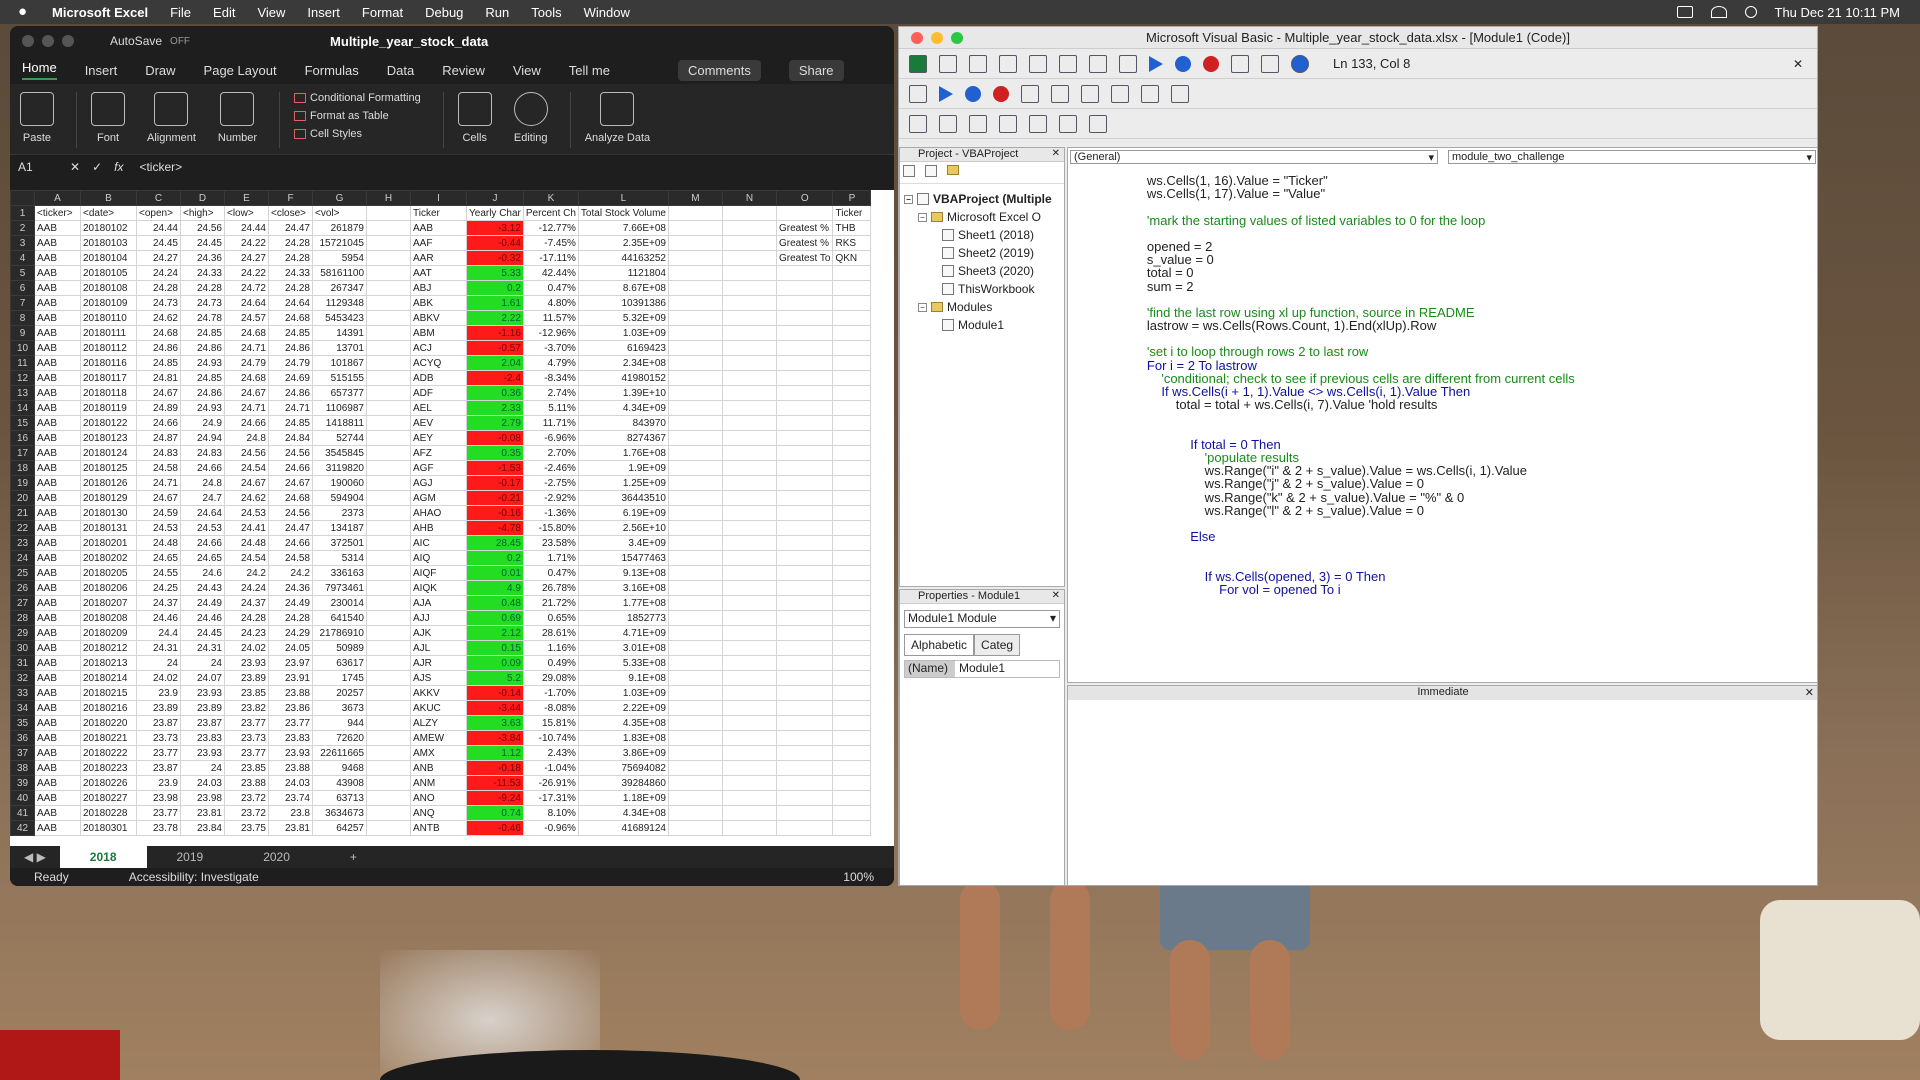 This screenshot has width=1920, height=1080. Describe the element at coordinates (623, 513) in the screenshot. I see `total-volume-cell: 6.19E+09` at that location.